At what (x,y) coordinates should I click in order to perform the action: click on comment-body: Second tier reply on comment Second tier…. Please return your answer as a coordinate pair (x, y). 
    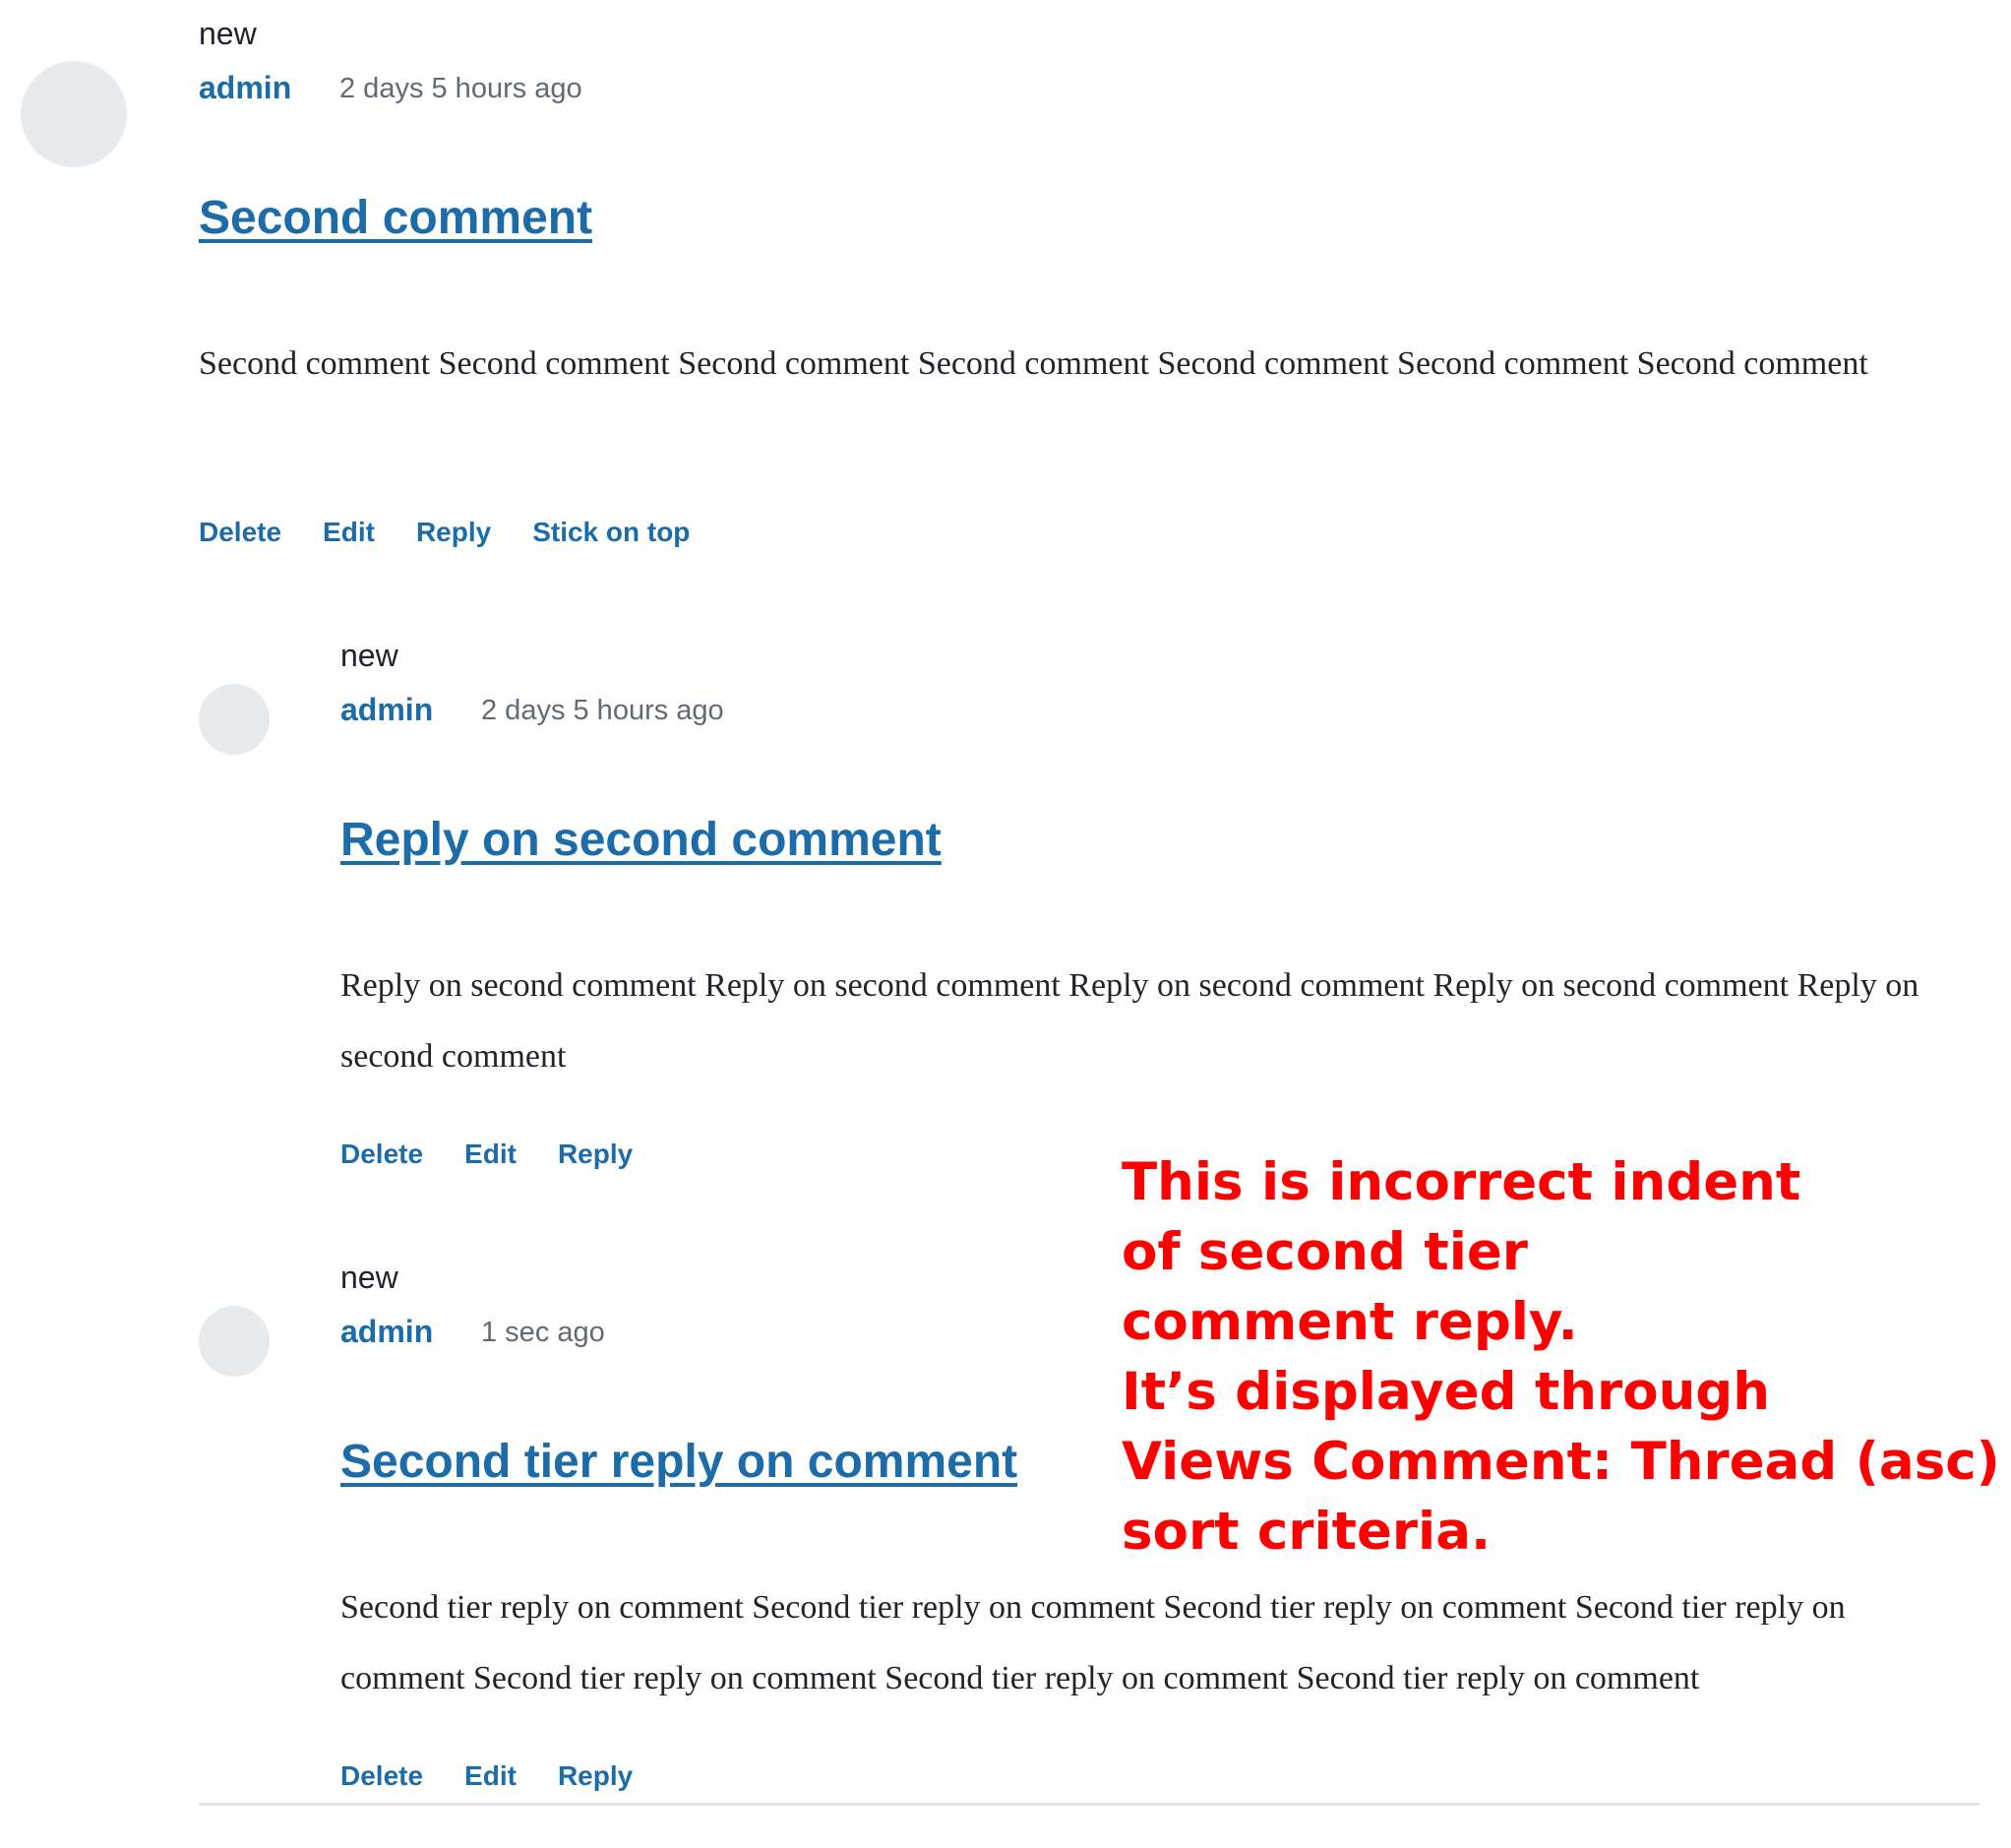
    Looking at the image, I should click on (1093, 1642).